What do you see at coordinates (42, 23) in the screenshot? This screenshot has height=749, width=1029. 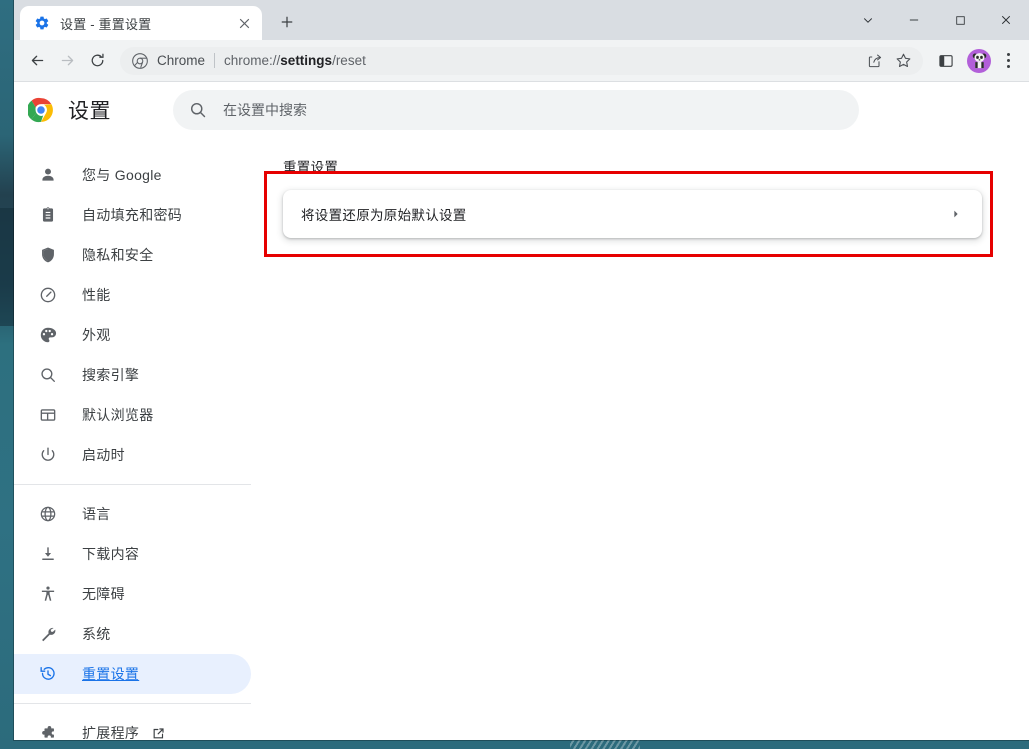 I see `gear-icon` at bounding box center [42, 23].